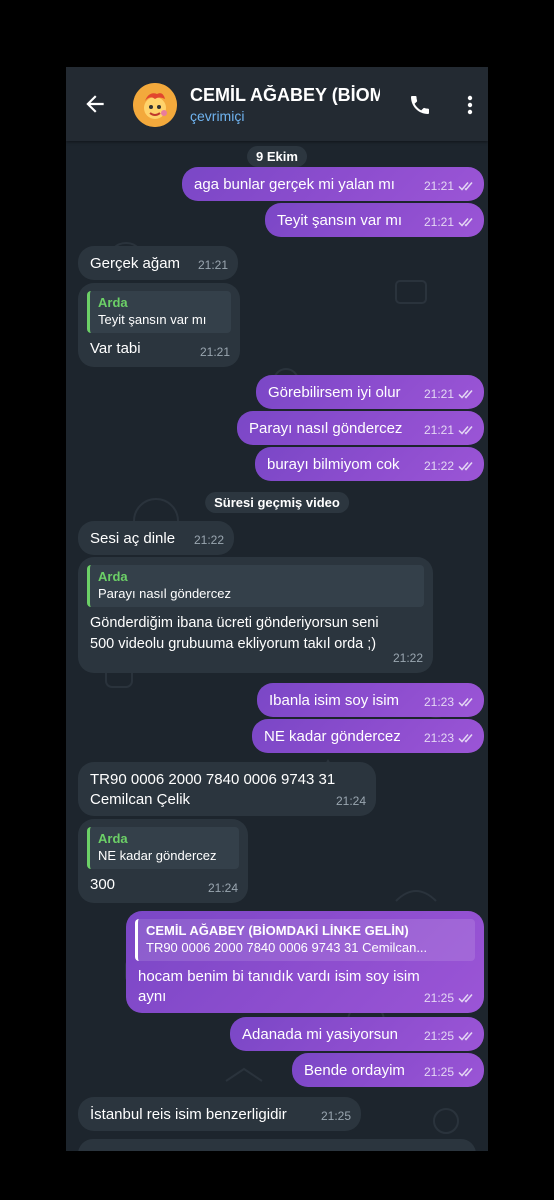  I want to click on chat-title: CEMİL AĞABEY (BİOMDA, so click(285, 95).